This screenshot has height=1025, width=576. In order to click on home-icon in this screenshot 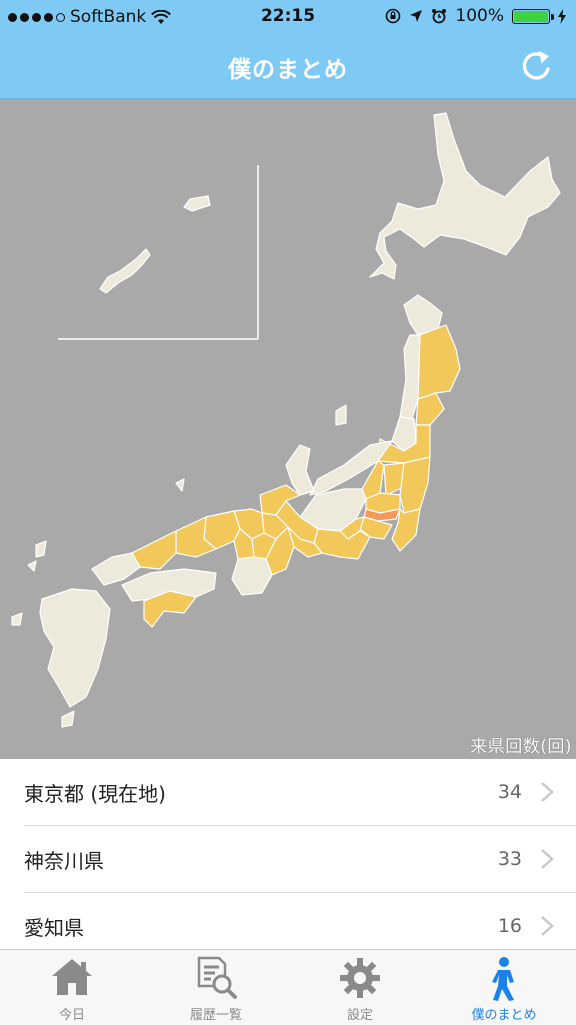, I will do `click(72, 977)`.